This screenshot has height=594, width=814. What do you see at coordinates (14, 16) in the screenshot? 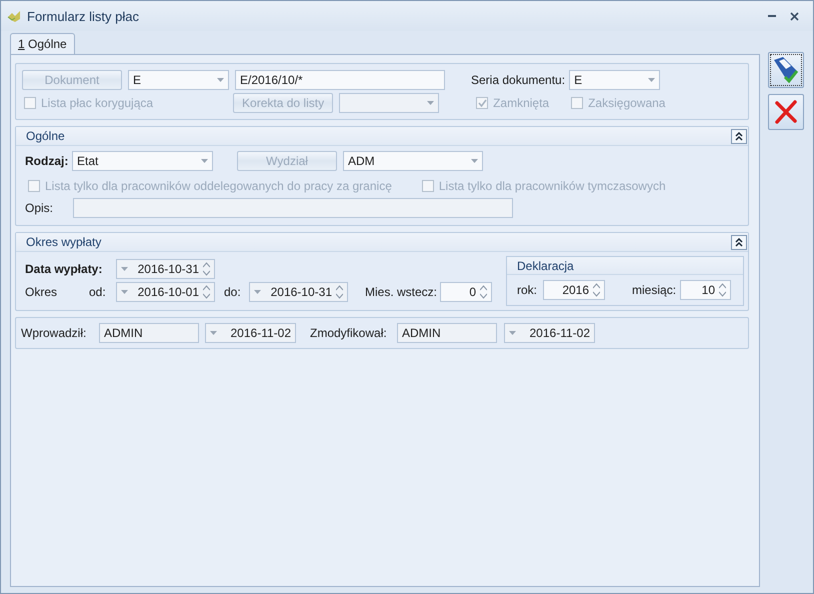
I see `app-icon` at bounding box center [14, 16].